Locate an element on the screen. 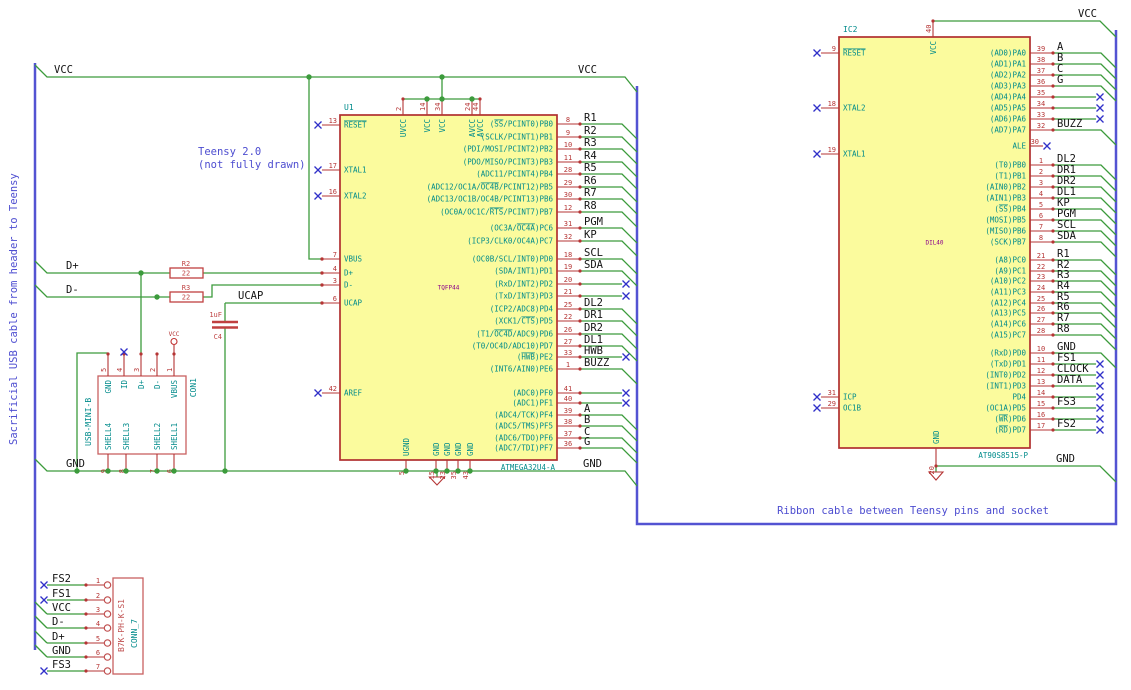 This screenshot has width=1131, height=690. pin-number: 19 is located at coordinates (832, 150).